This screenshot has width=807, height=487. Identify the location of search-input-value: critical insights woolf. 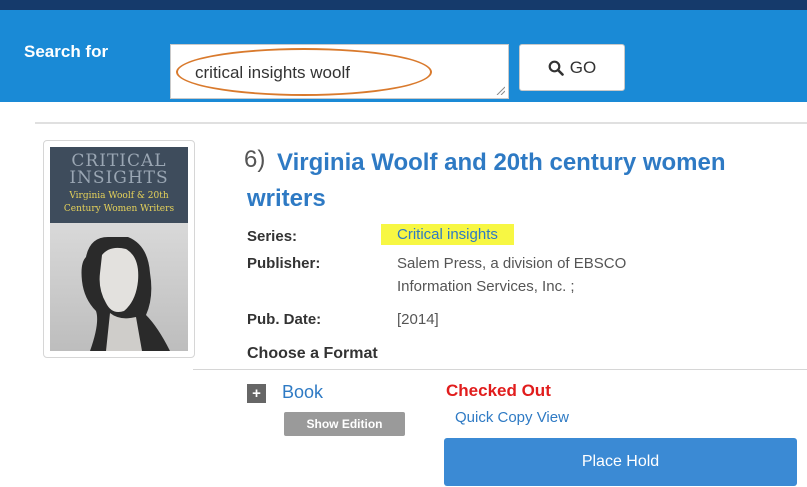
(272, 72).